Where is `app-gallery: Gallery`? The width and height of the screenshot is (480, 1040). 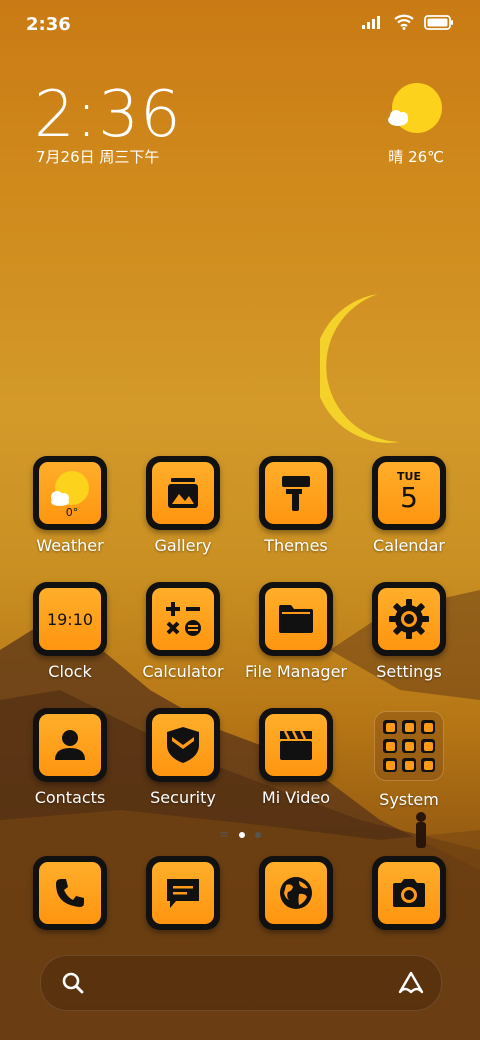
app-gallery: Gallery is located at coordinates (183, 505).